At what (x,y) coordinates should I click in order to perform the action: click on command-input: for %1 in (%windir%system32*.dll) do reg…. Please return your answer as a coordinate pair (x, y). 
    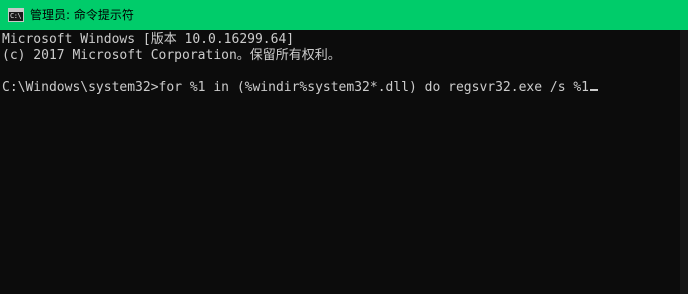
    Looking at the image, I should click on (374, 87).